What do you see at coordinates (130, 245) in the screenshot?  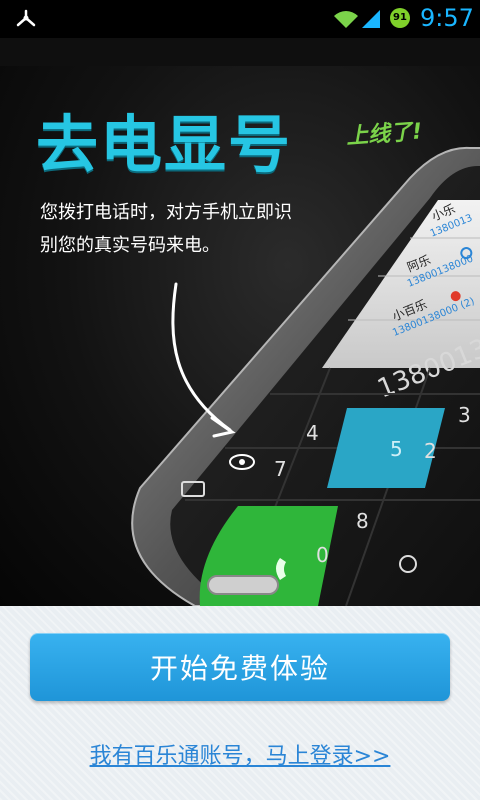 I see `description-line-2: 别您的真实号码来电。` at bounding box center [130, 245].